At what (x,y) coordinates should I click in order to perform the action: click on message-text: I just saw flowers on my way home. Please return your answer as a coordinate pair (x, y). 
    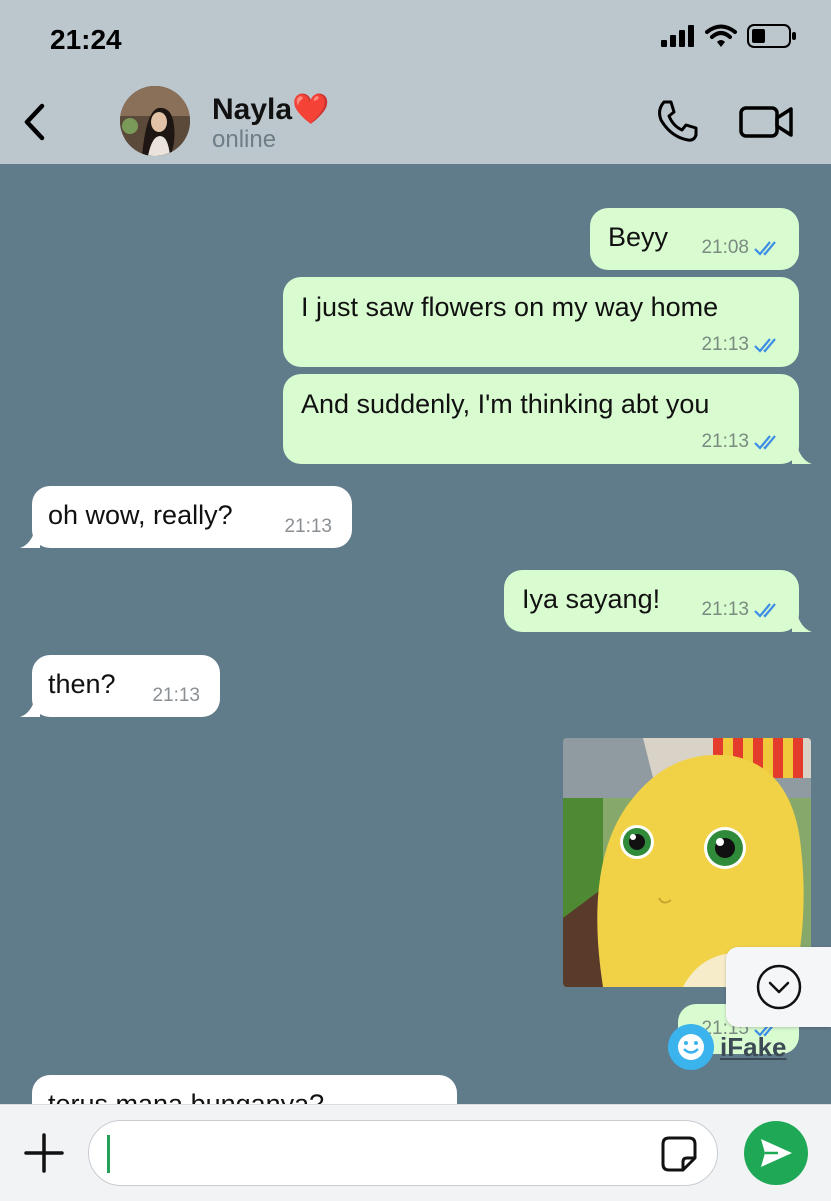
    Looking at the image, I should click on (510, 307).